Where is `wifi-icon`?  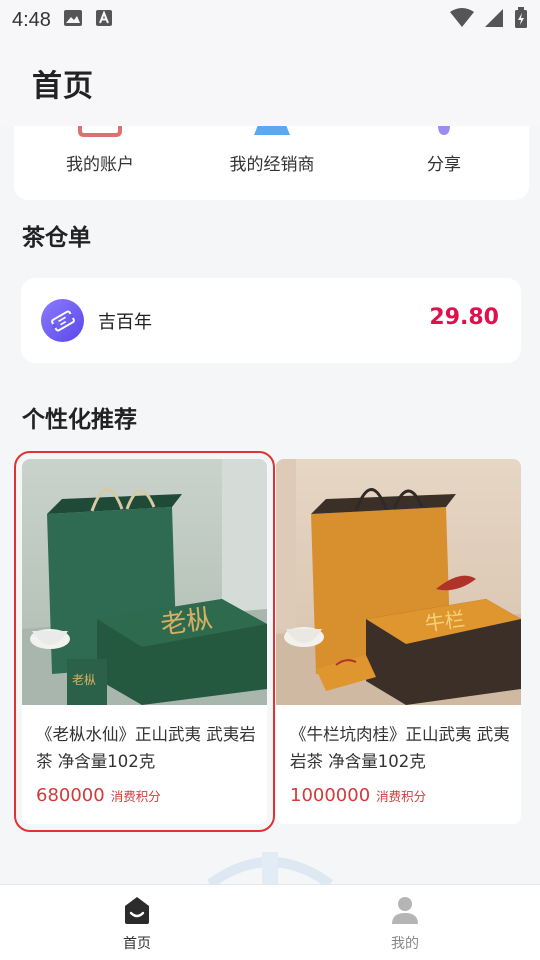
wifi-icon is located at coordinates (462, 20).